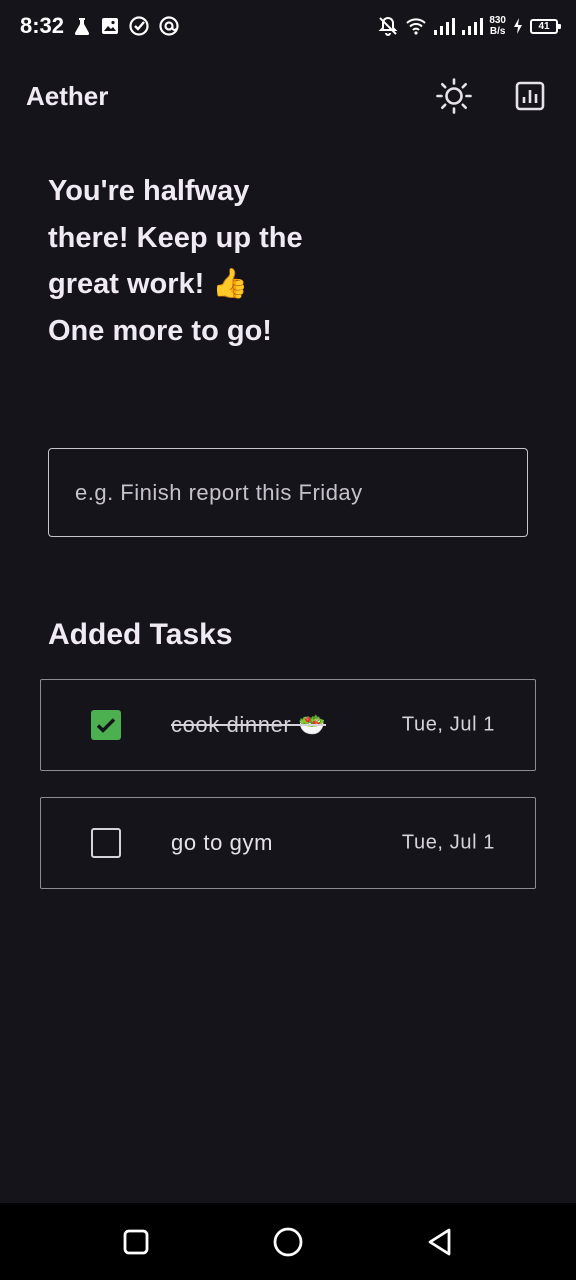 This screenshot has width=576, height=1280. I want to click on task-name: cook dinner 🥗, so click(249, 724).